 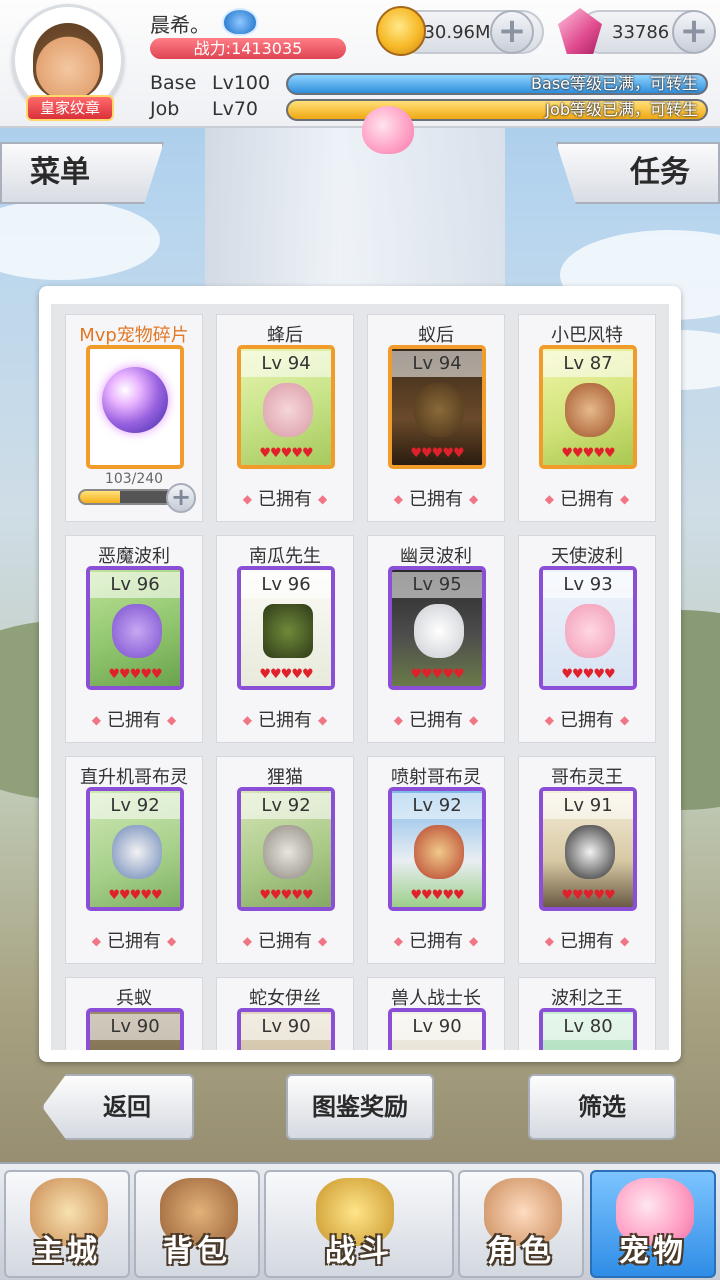 I want to click on bottom-nav: 主城 背包 战斗 角色 宠物, so click(x=360, y=1221).